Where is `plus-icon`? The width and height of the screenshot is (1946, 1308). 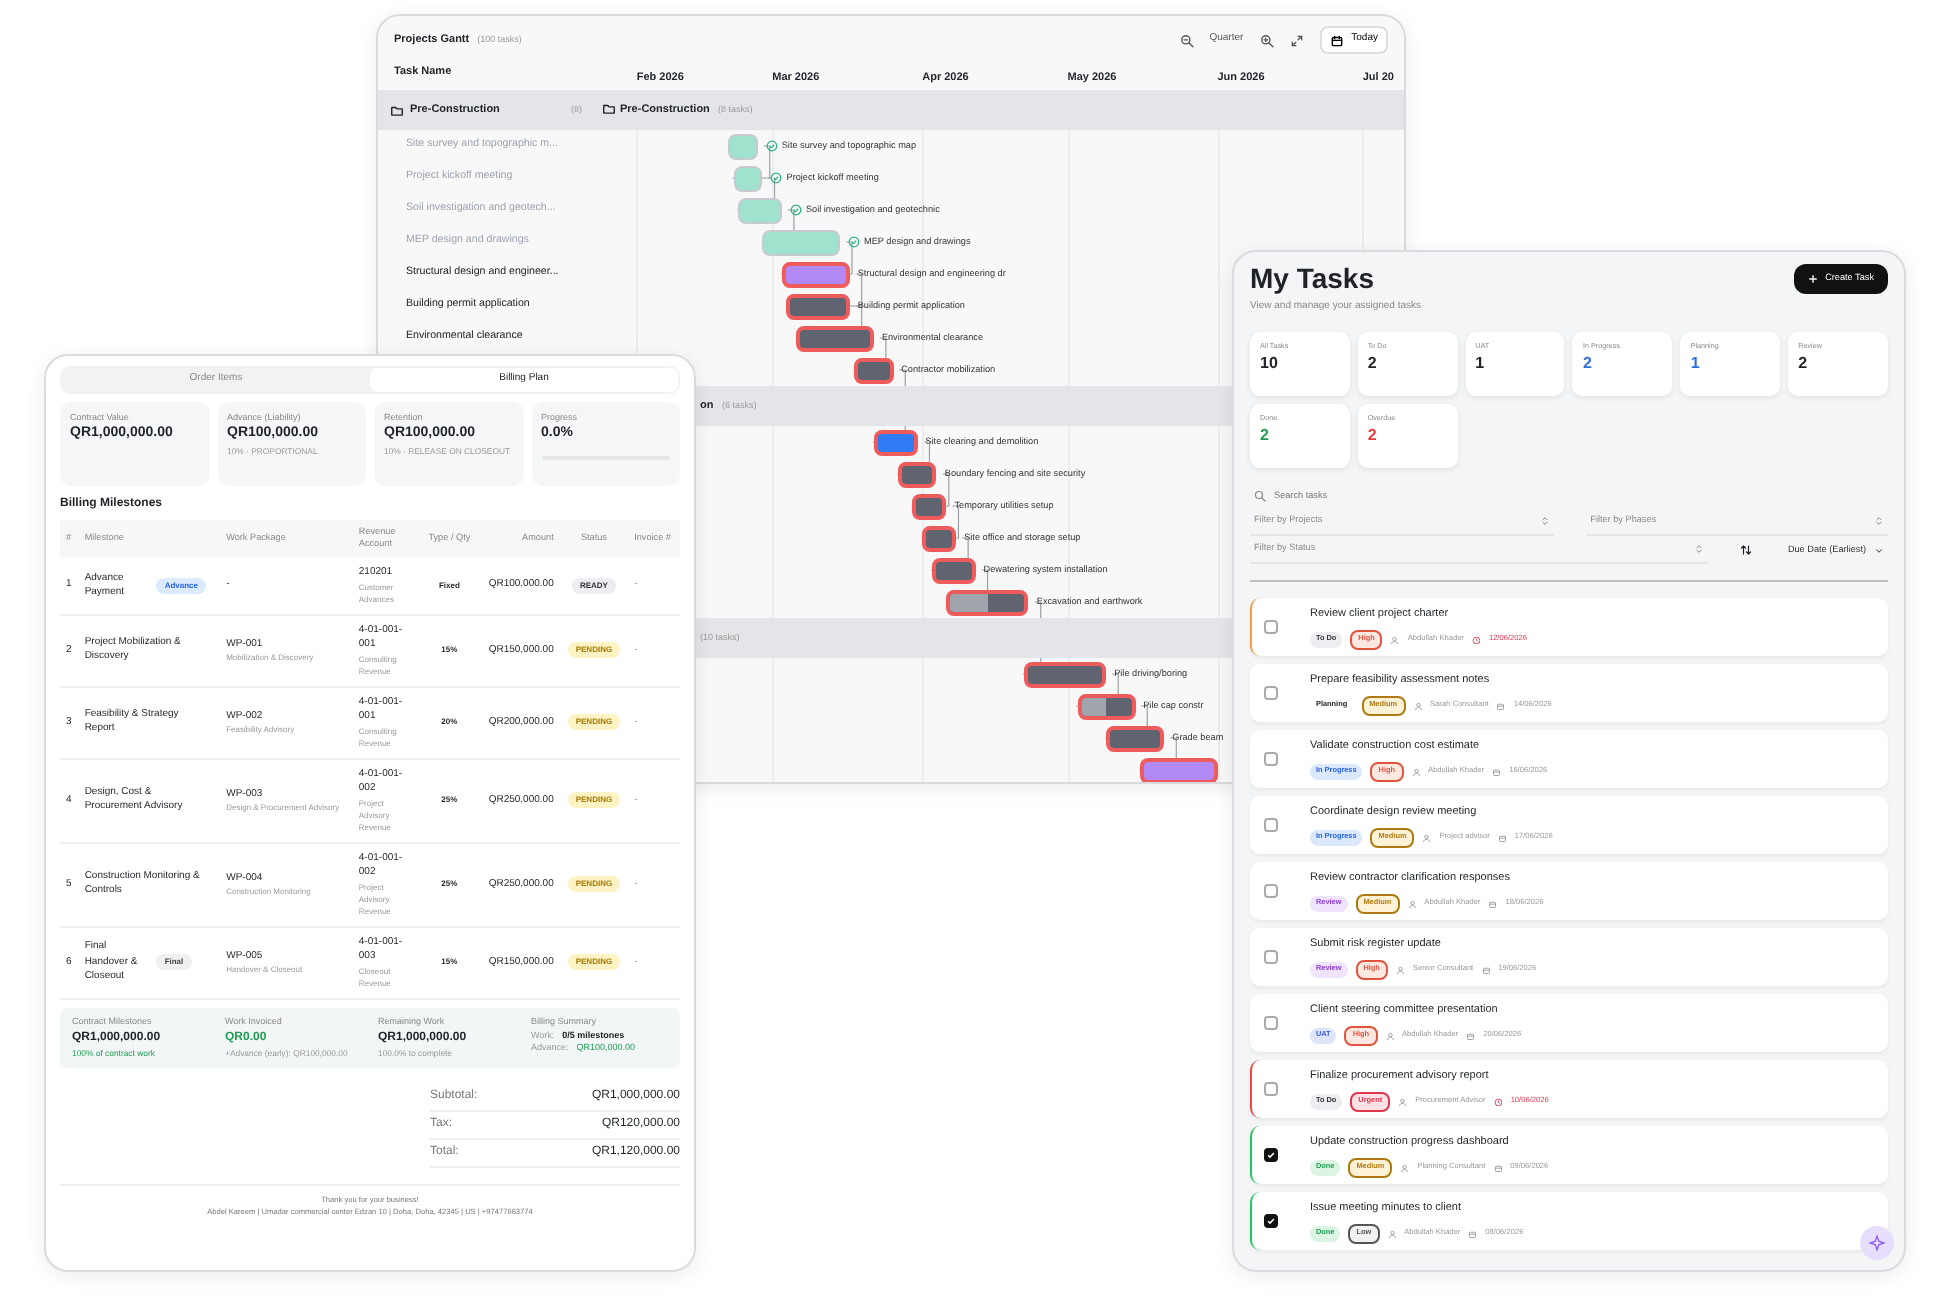 plus-icon is located at coordinates (1812, 278).